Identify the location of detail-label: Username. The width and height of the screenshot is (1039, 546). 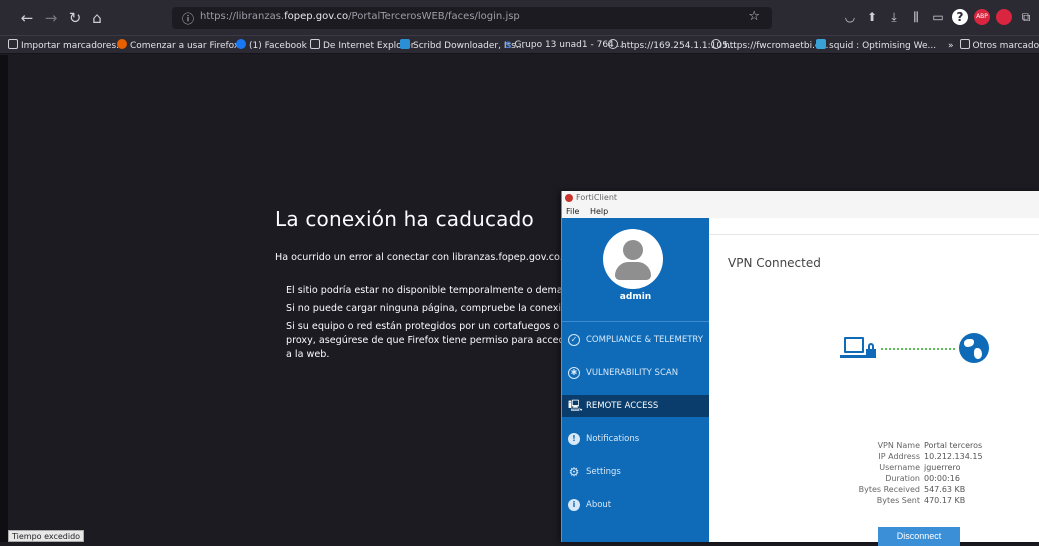
(899, 467).